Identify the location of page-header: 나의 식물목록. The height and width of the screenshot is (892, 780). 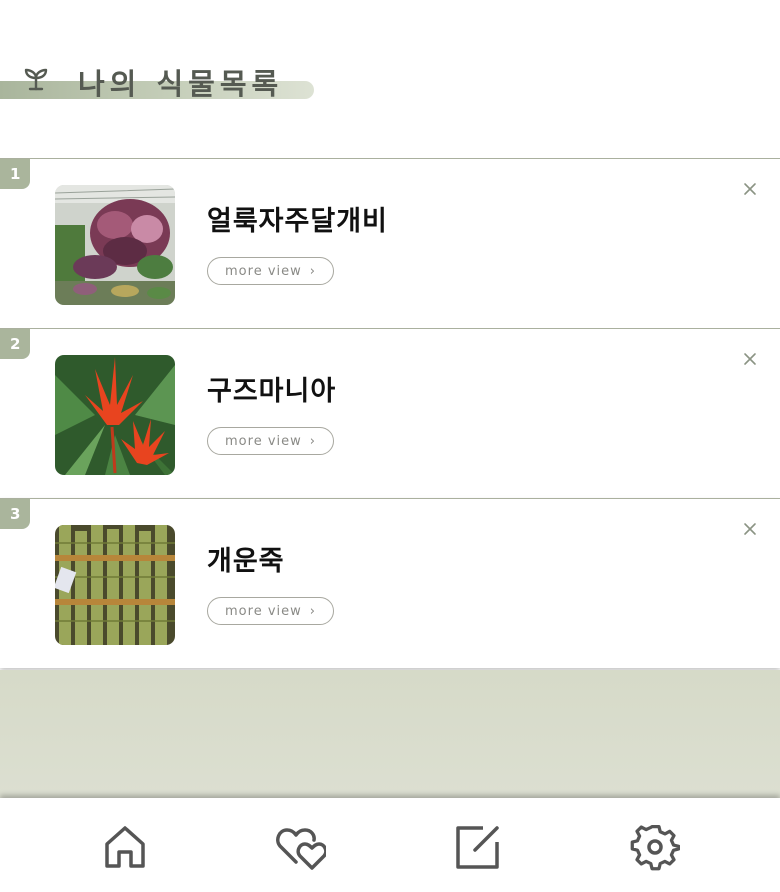
(160, 80).